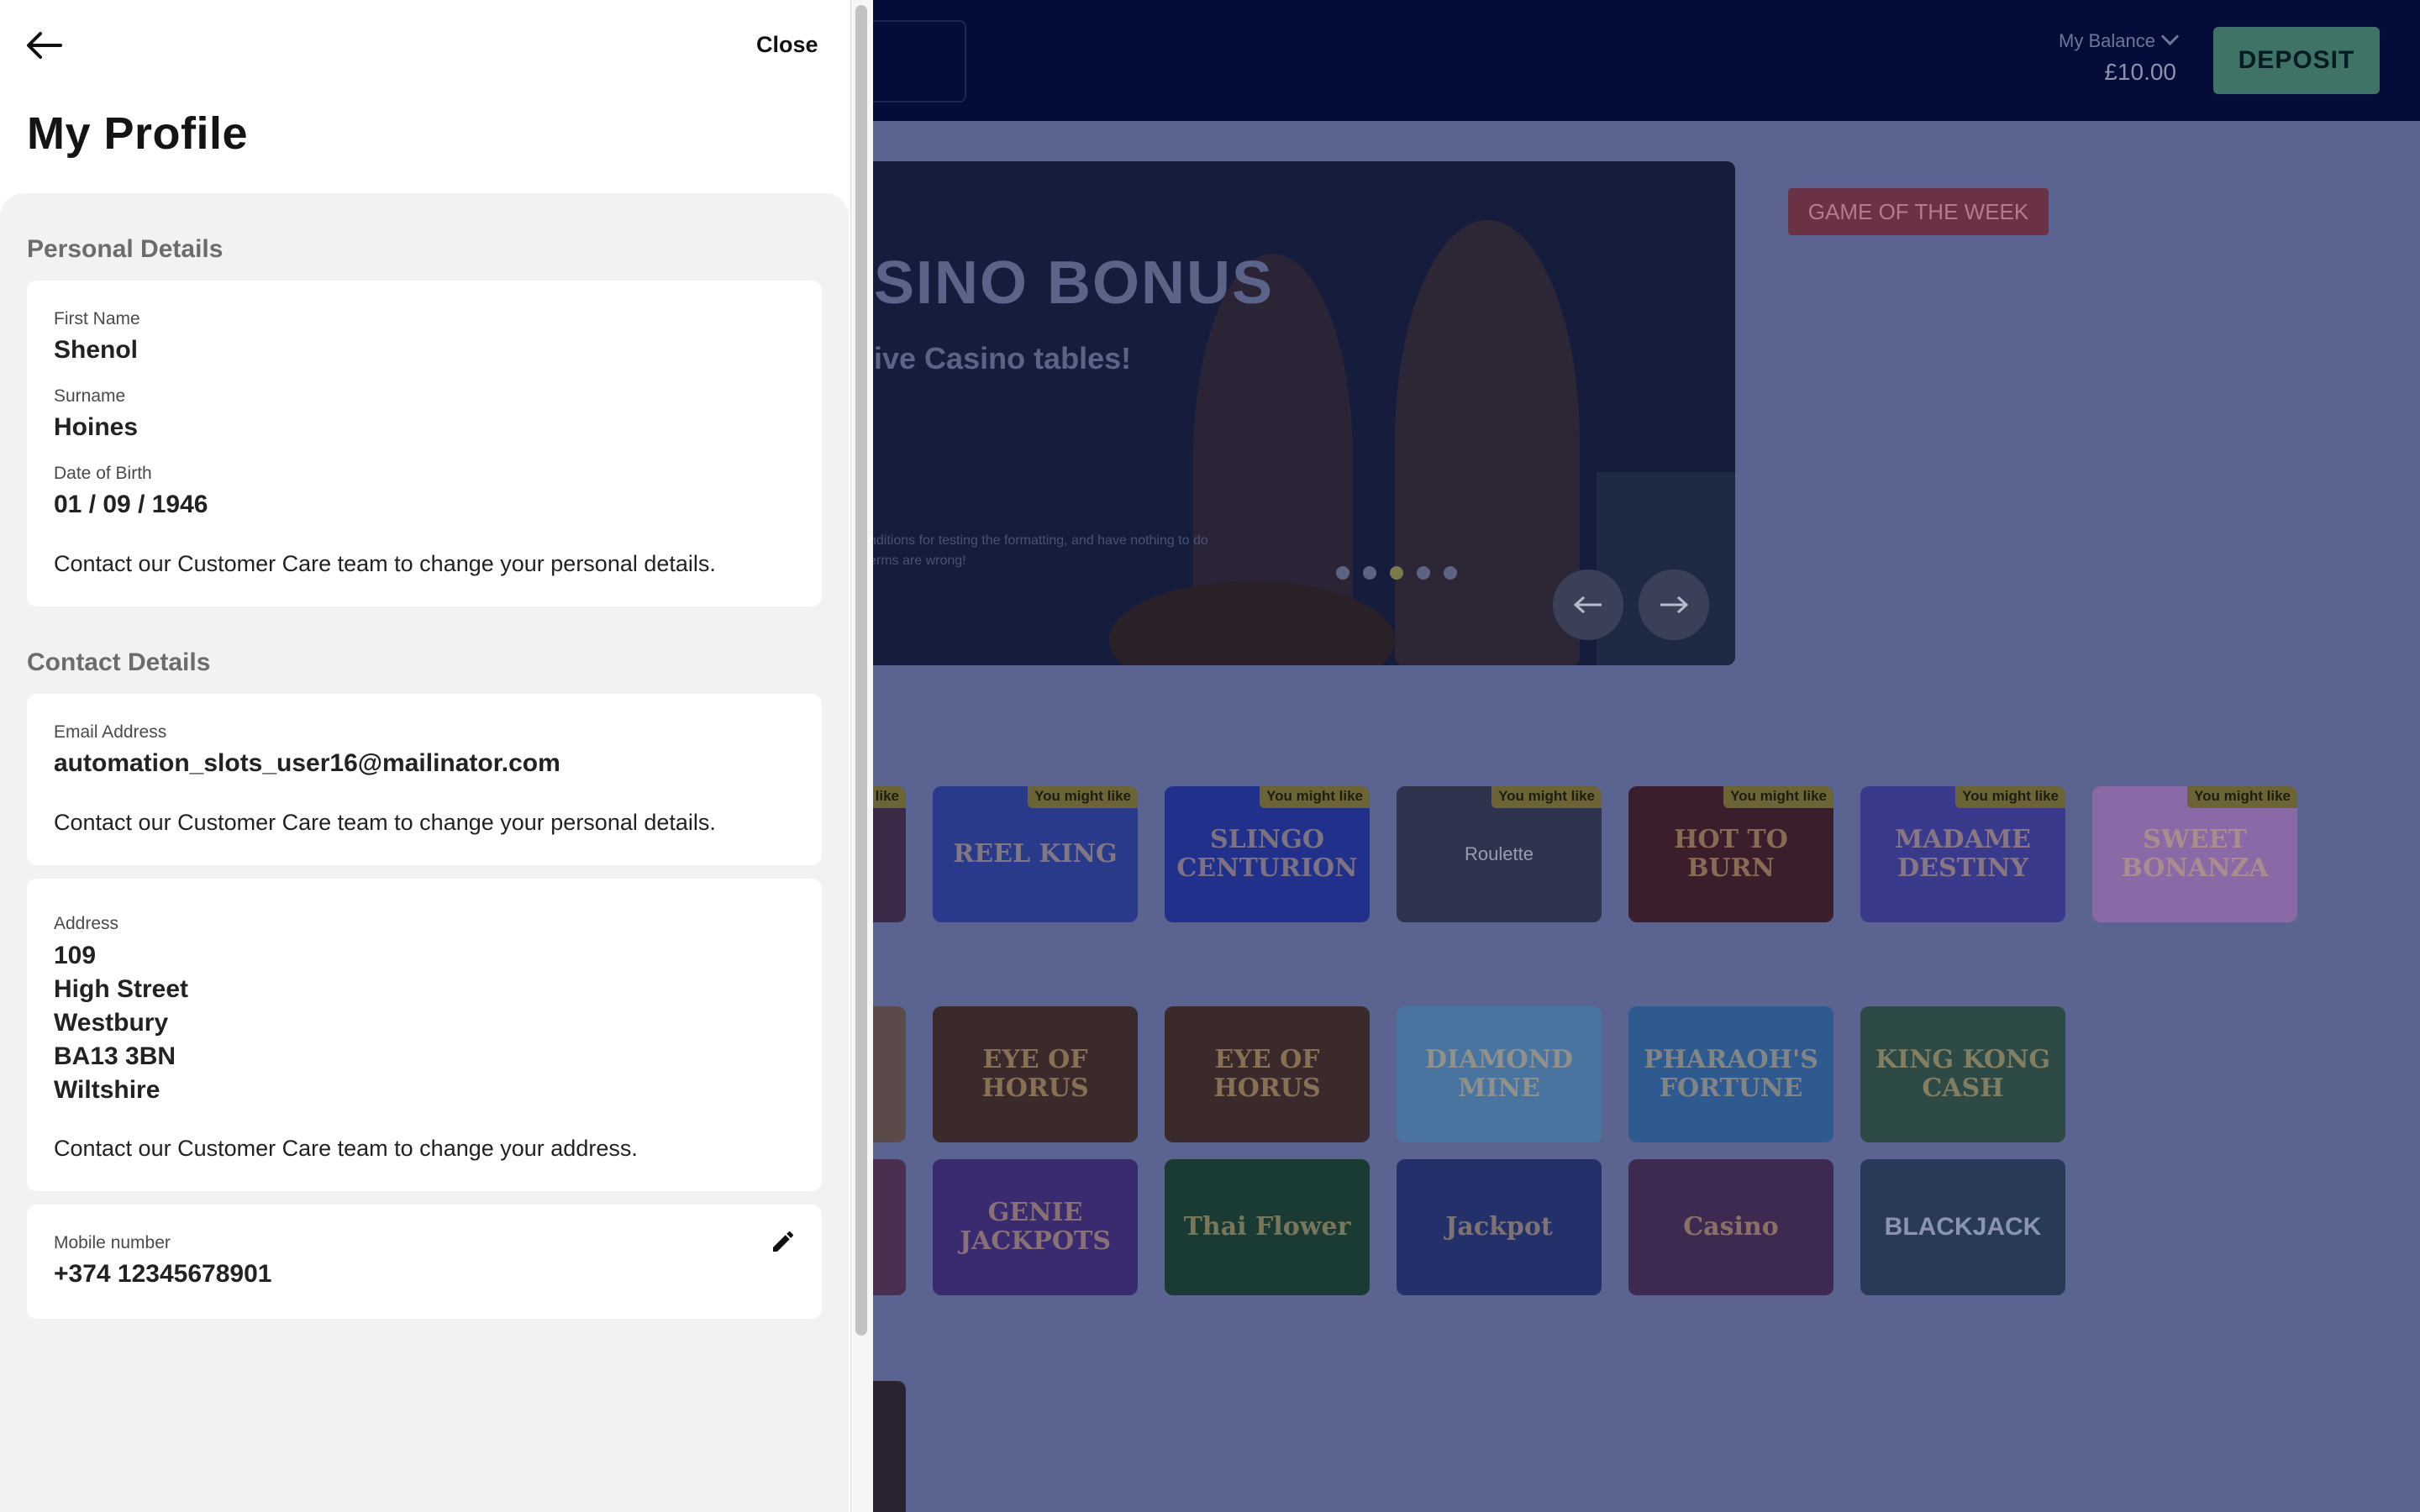  I want to click on game-tile: KING KONG CASH, so click(1963, 1074).